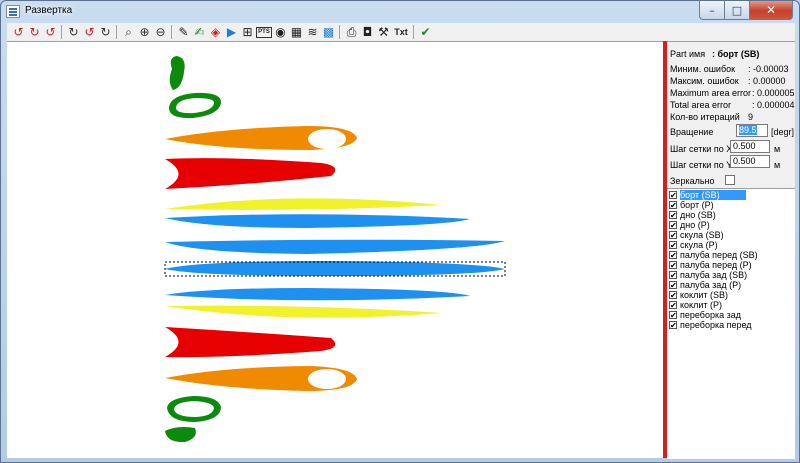  What do you see at coordinates (280, 32) in the screenshot?
I see `camera-icon: ◉` at bounding box center [280, 32].